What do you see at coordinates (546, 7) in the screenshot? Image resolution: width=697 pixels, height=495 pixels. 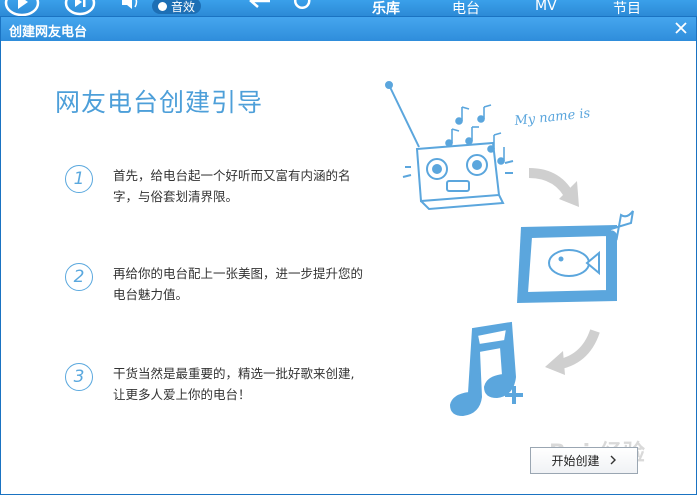 I see `nav-mv: MV` at bounding box center [546, 7].